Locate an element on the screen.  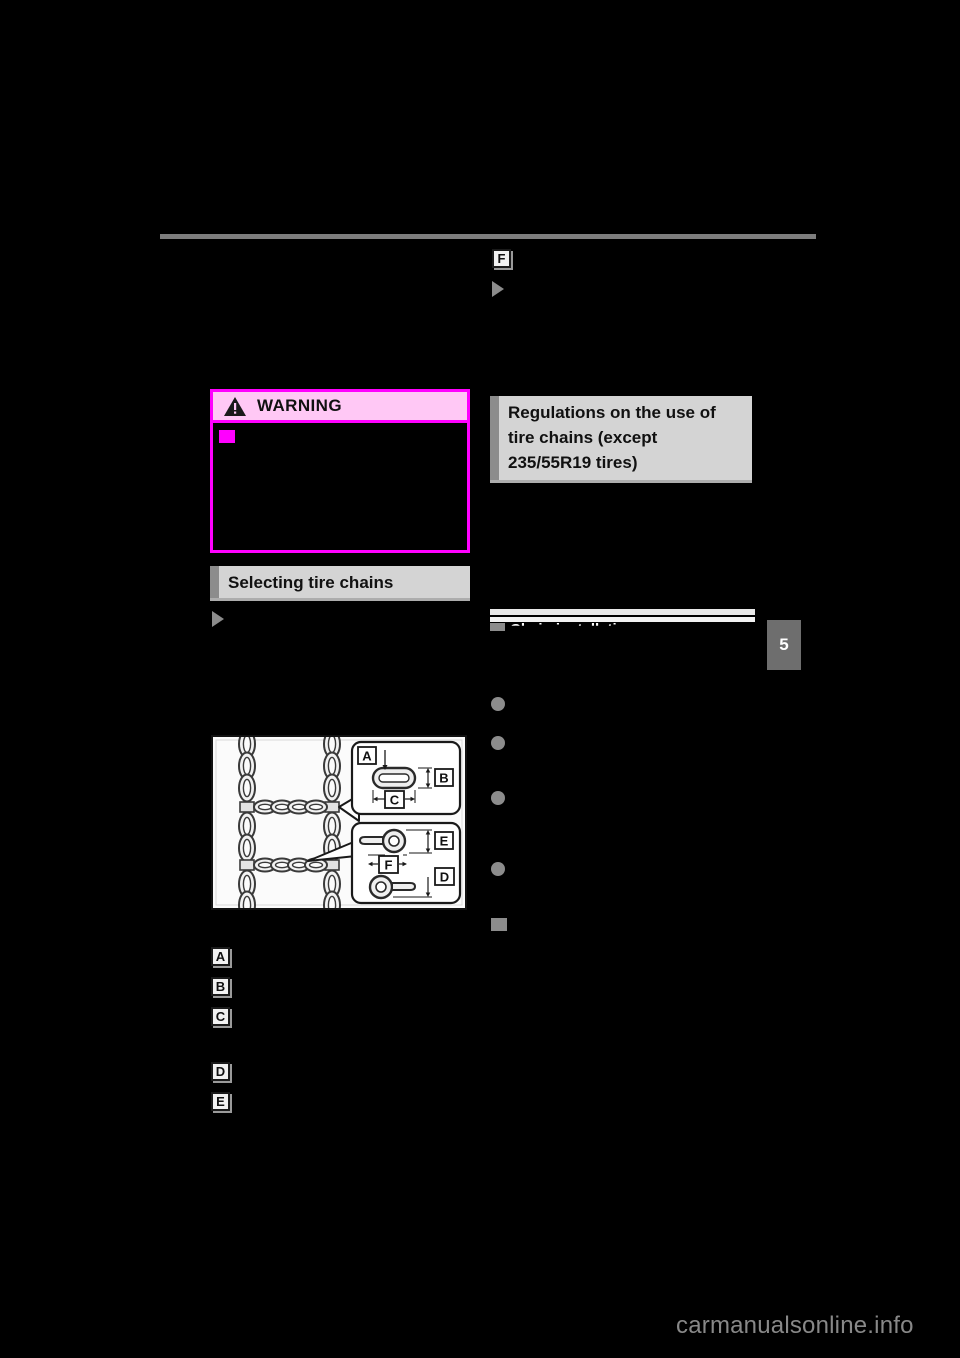
tire-chain-diagram: A B C E F D is located at coordinates (339, 822).